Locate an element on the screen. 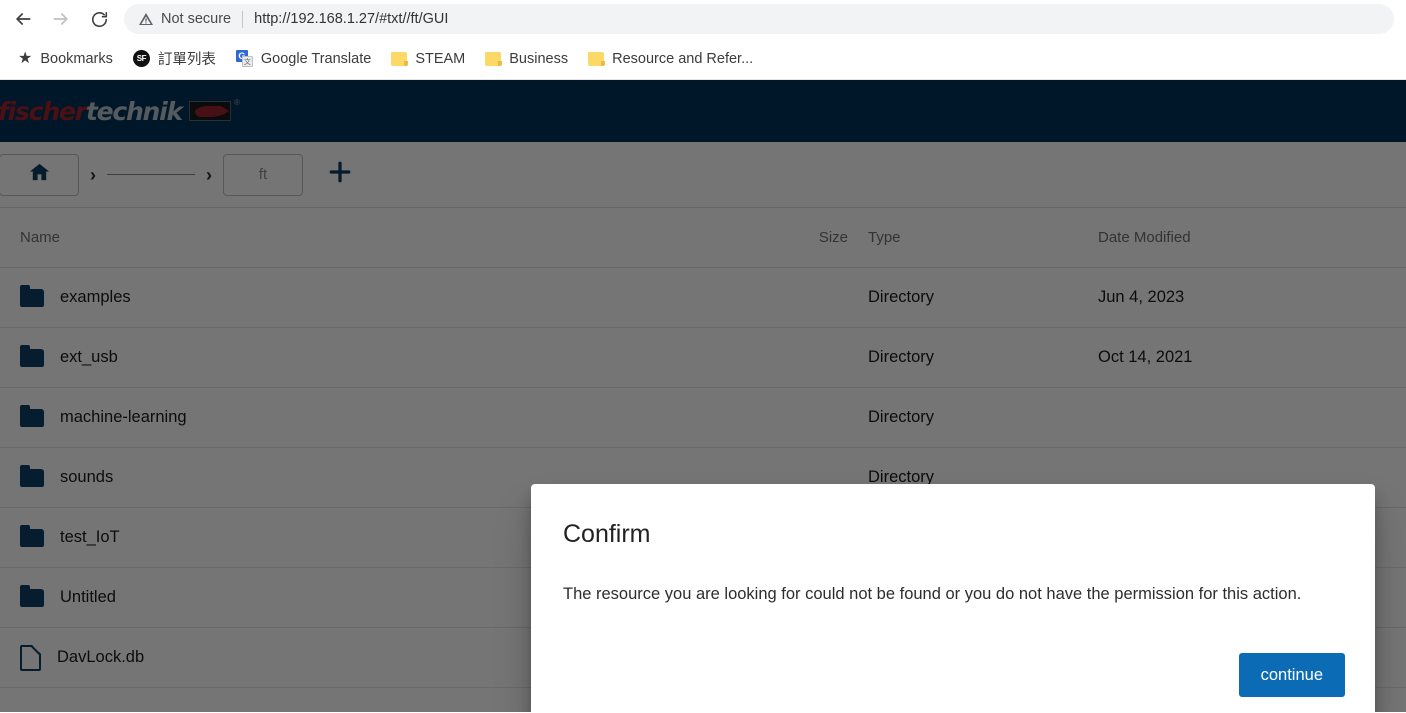 The height and width of the screenshot is (713, 1406). forward-button is located at coordinates (61, 19).